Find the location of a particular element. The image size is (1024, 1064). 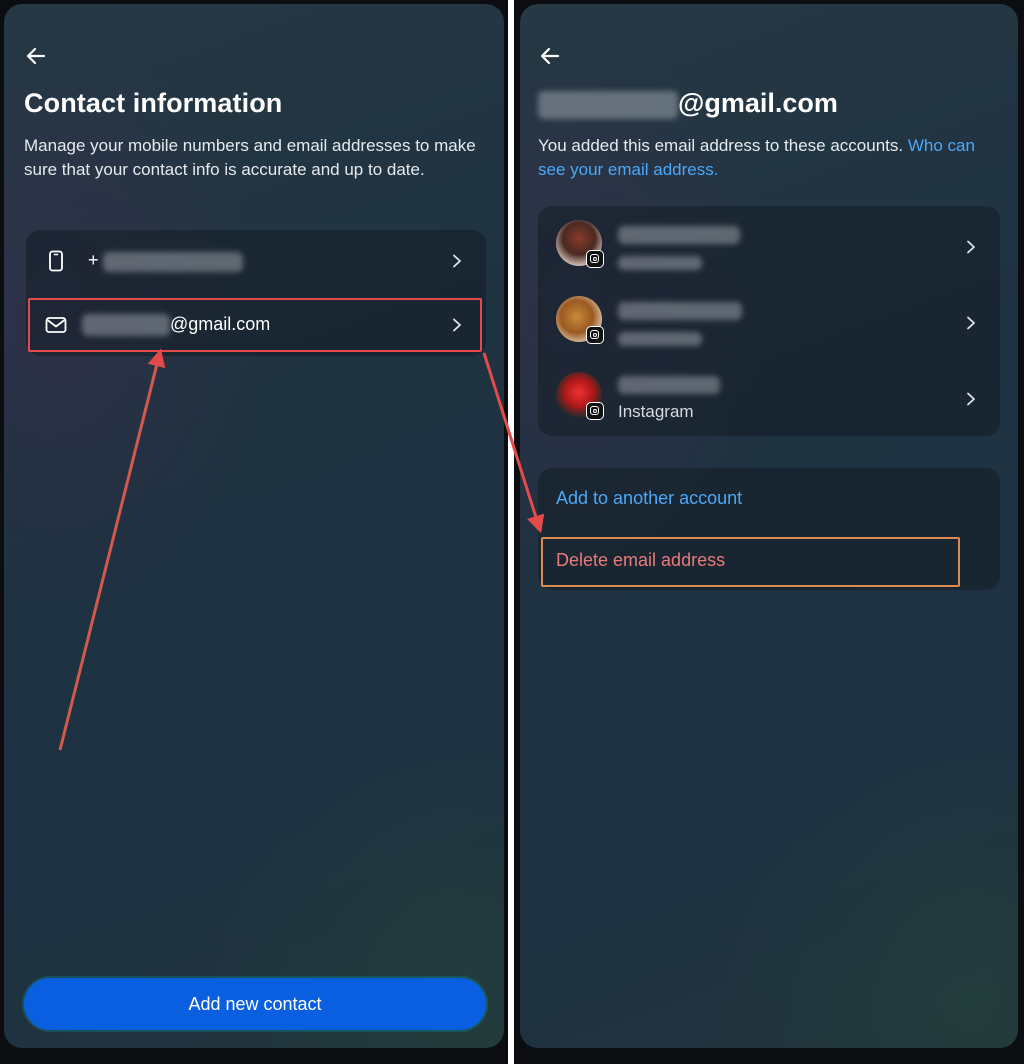

screenshot-divider is located at coordinates (511, 532).